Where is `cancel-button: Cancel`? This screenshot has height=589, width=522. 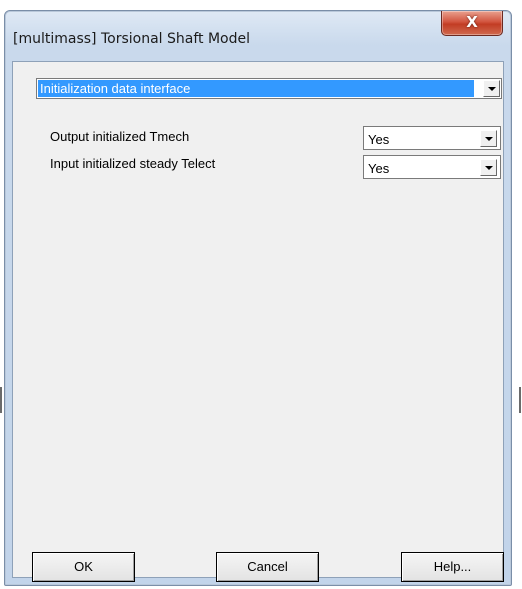
cancel-button: Cancel is located at coordinates (267, 567).